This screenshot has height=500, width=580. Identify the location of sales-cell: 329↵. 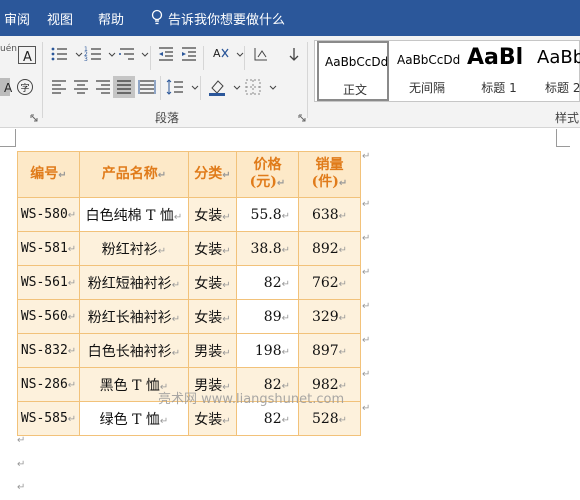
(329, 316).